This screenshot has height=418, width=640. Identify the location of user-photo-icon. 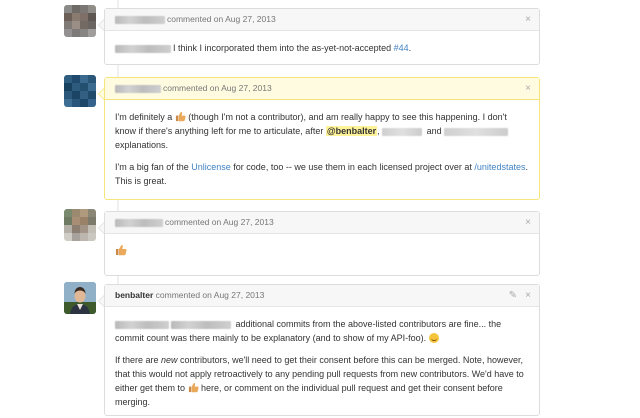
(80, 298).